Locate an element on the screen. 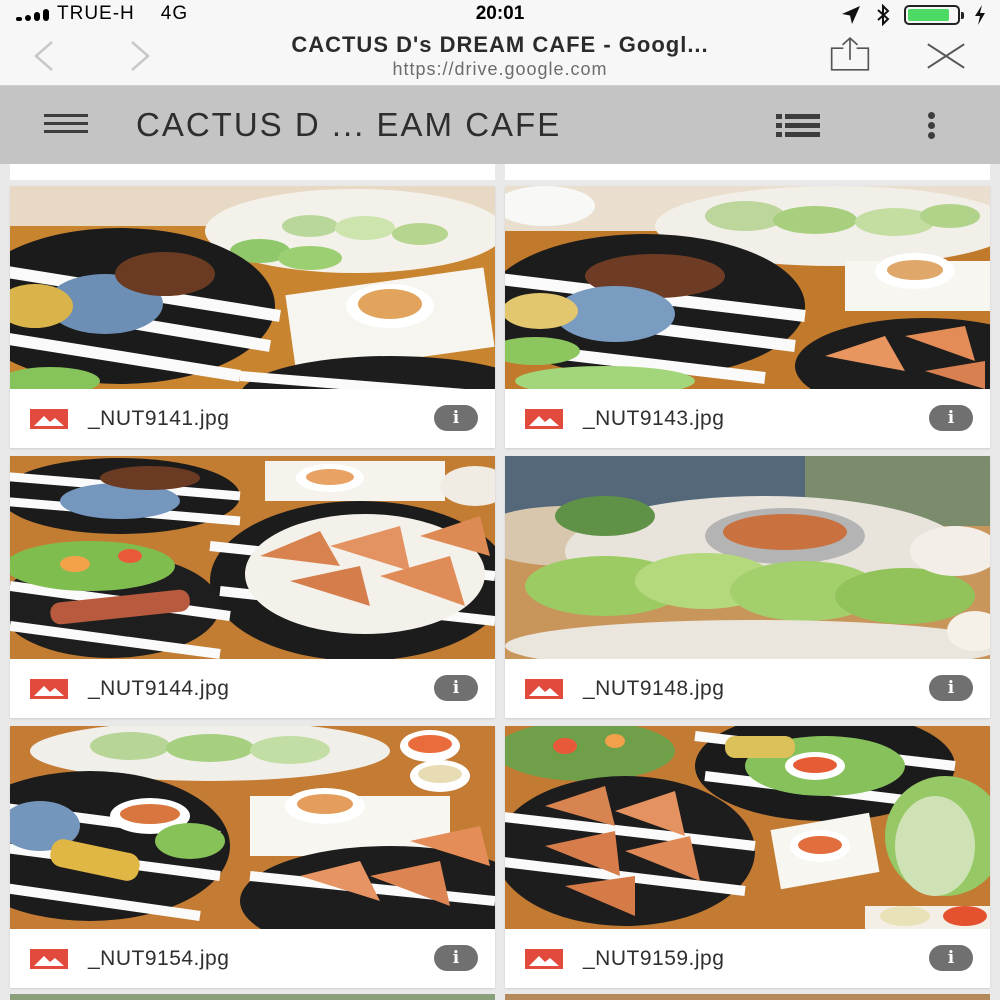 The width and height of the screenshot is (1000, 1000). file-name: _NUT9159.jpg is located at coordinates (654, 958).